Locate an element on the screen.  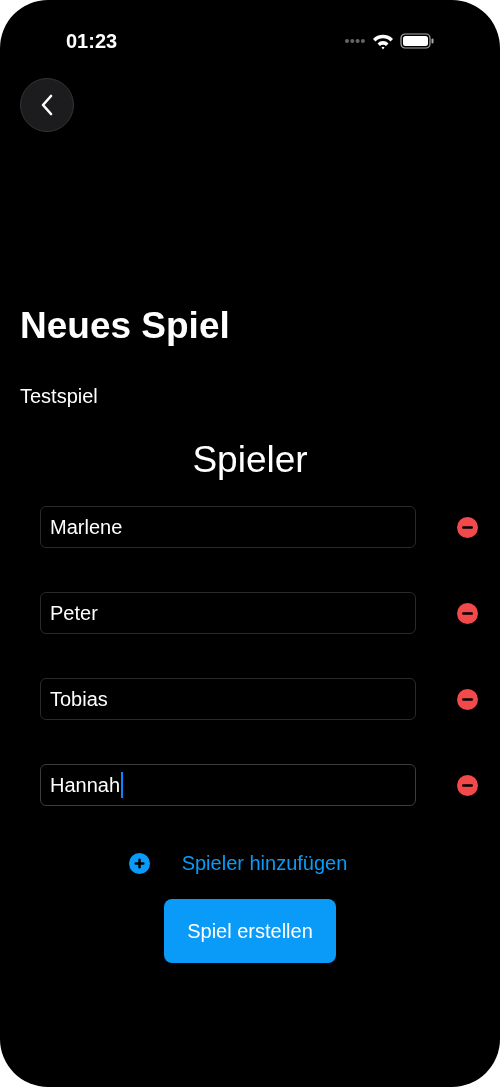
game-name: Testspiel is located at coordinates (59, 396).